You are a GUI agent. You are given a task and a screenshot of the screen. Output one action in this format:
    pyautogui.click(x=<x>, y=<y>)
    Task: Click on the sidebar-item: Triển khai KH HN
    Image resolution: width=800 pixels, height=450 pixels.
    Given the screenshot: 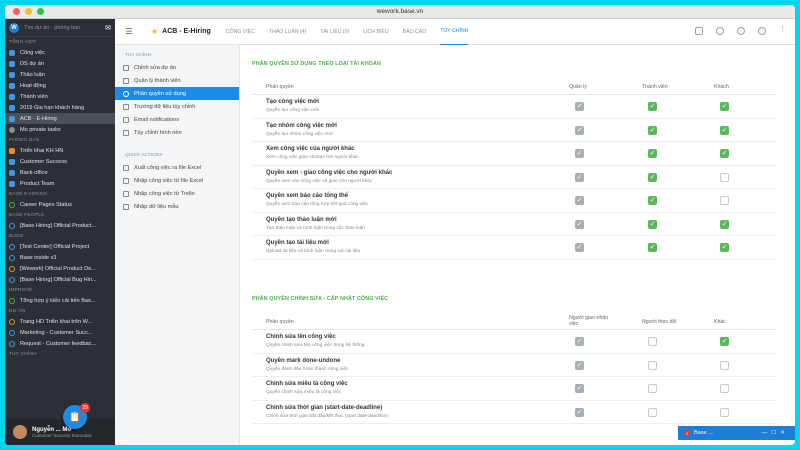 What is the action you would take?
    pyautogui.click(x=60, y=150)
    